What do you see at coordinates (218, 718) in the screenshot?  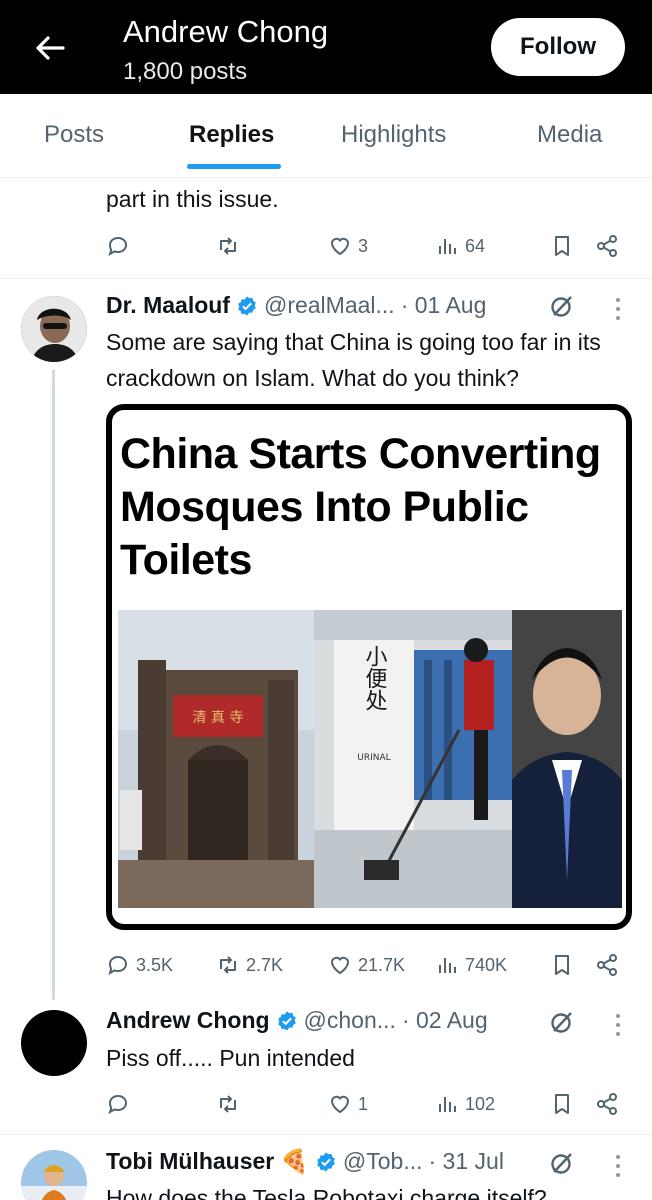 I see `svg-text: 清 真 寺` at bounding box center [218, 718].